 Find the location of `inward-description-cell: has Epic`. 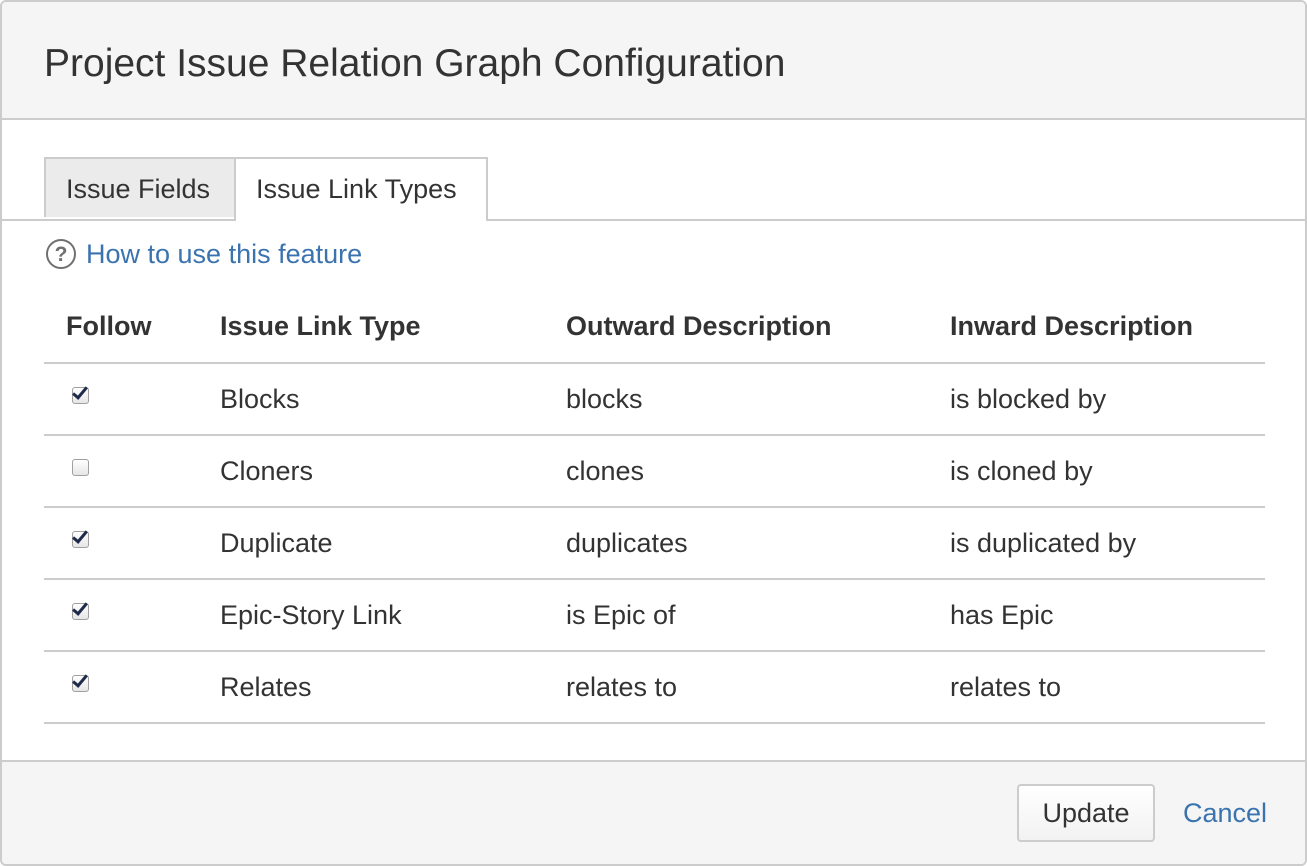

inward-description-cell: has Epic is located at coordinates (1107, 615).